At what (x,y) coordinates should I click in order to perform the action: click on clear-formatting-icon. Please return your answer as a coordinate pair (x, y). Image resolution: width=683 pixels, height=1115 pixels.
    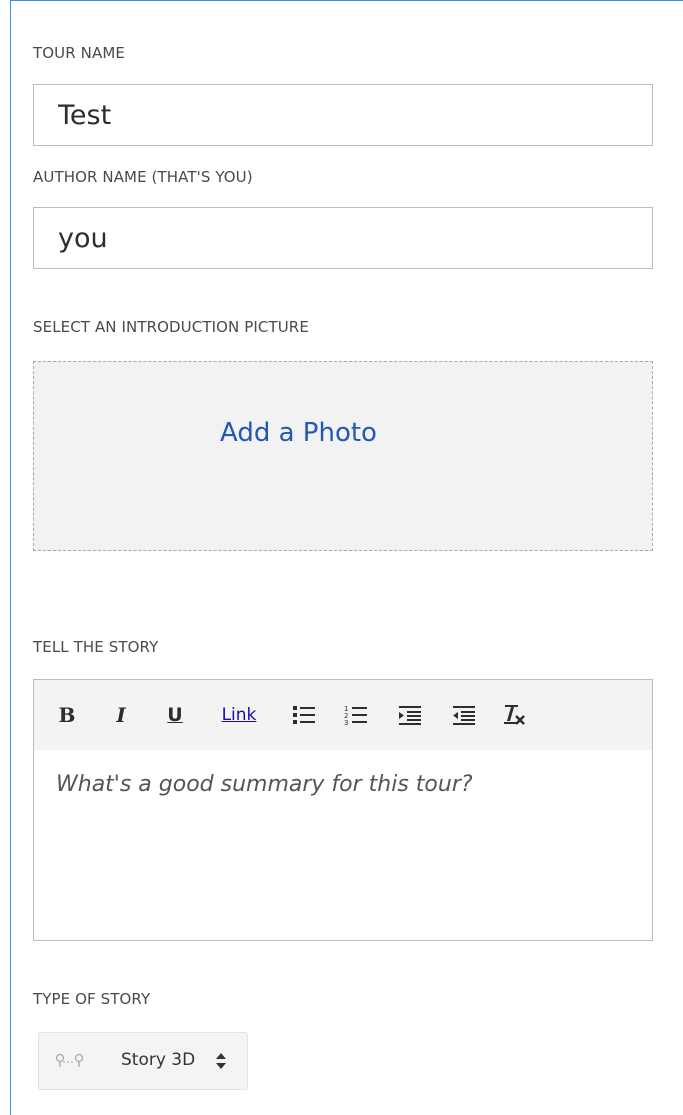
    Looking at the image, I should click on (514, 715).